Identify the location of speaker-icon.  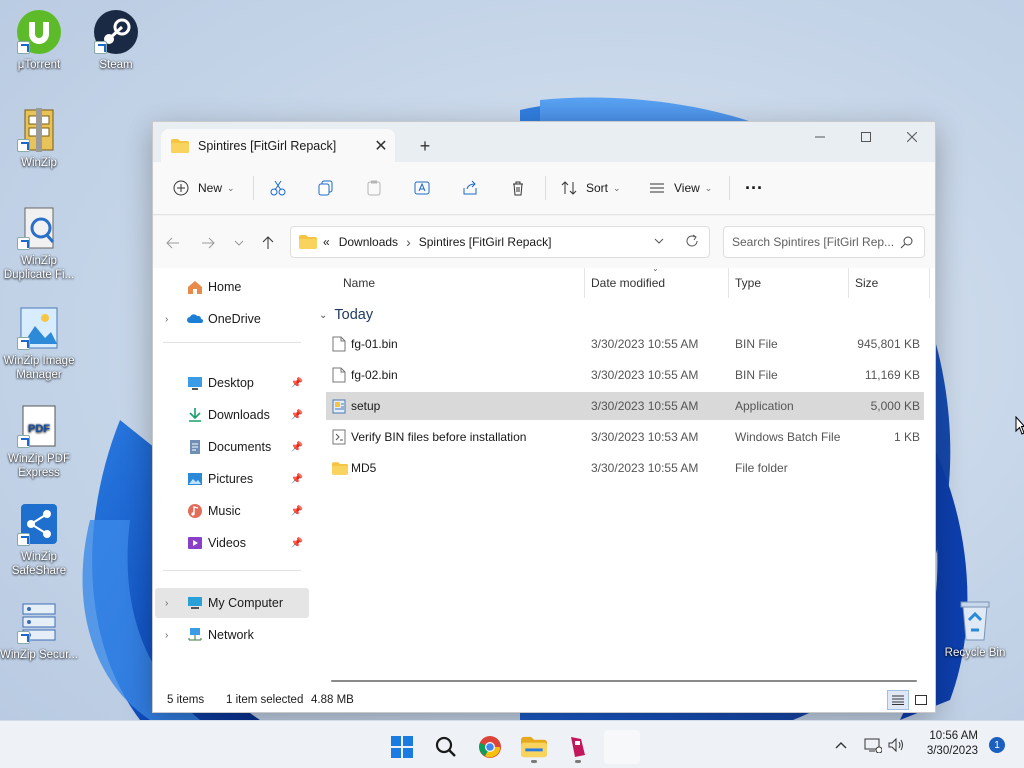
(895, 745).